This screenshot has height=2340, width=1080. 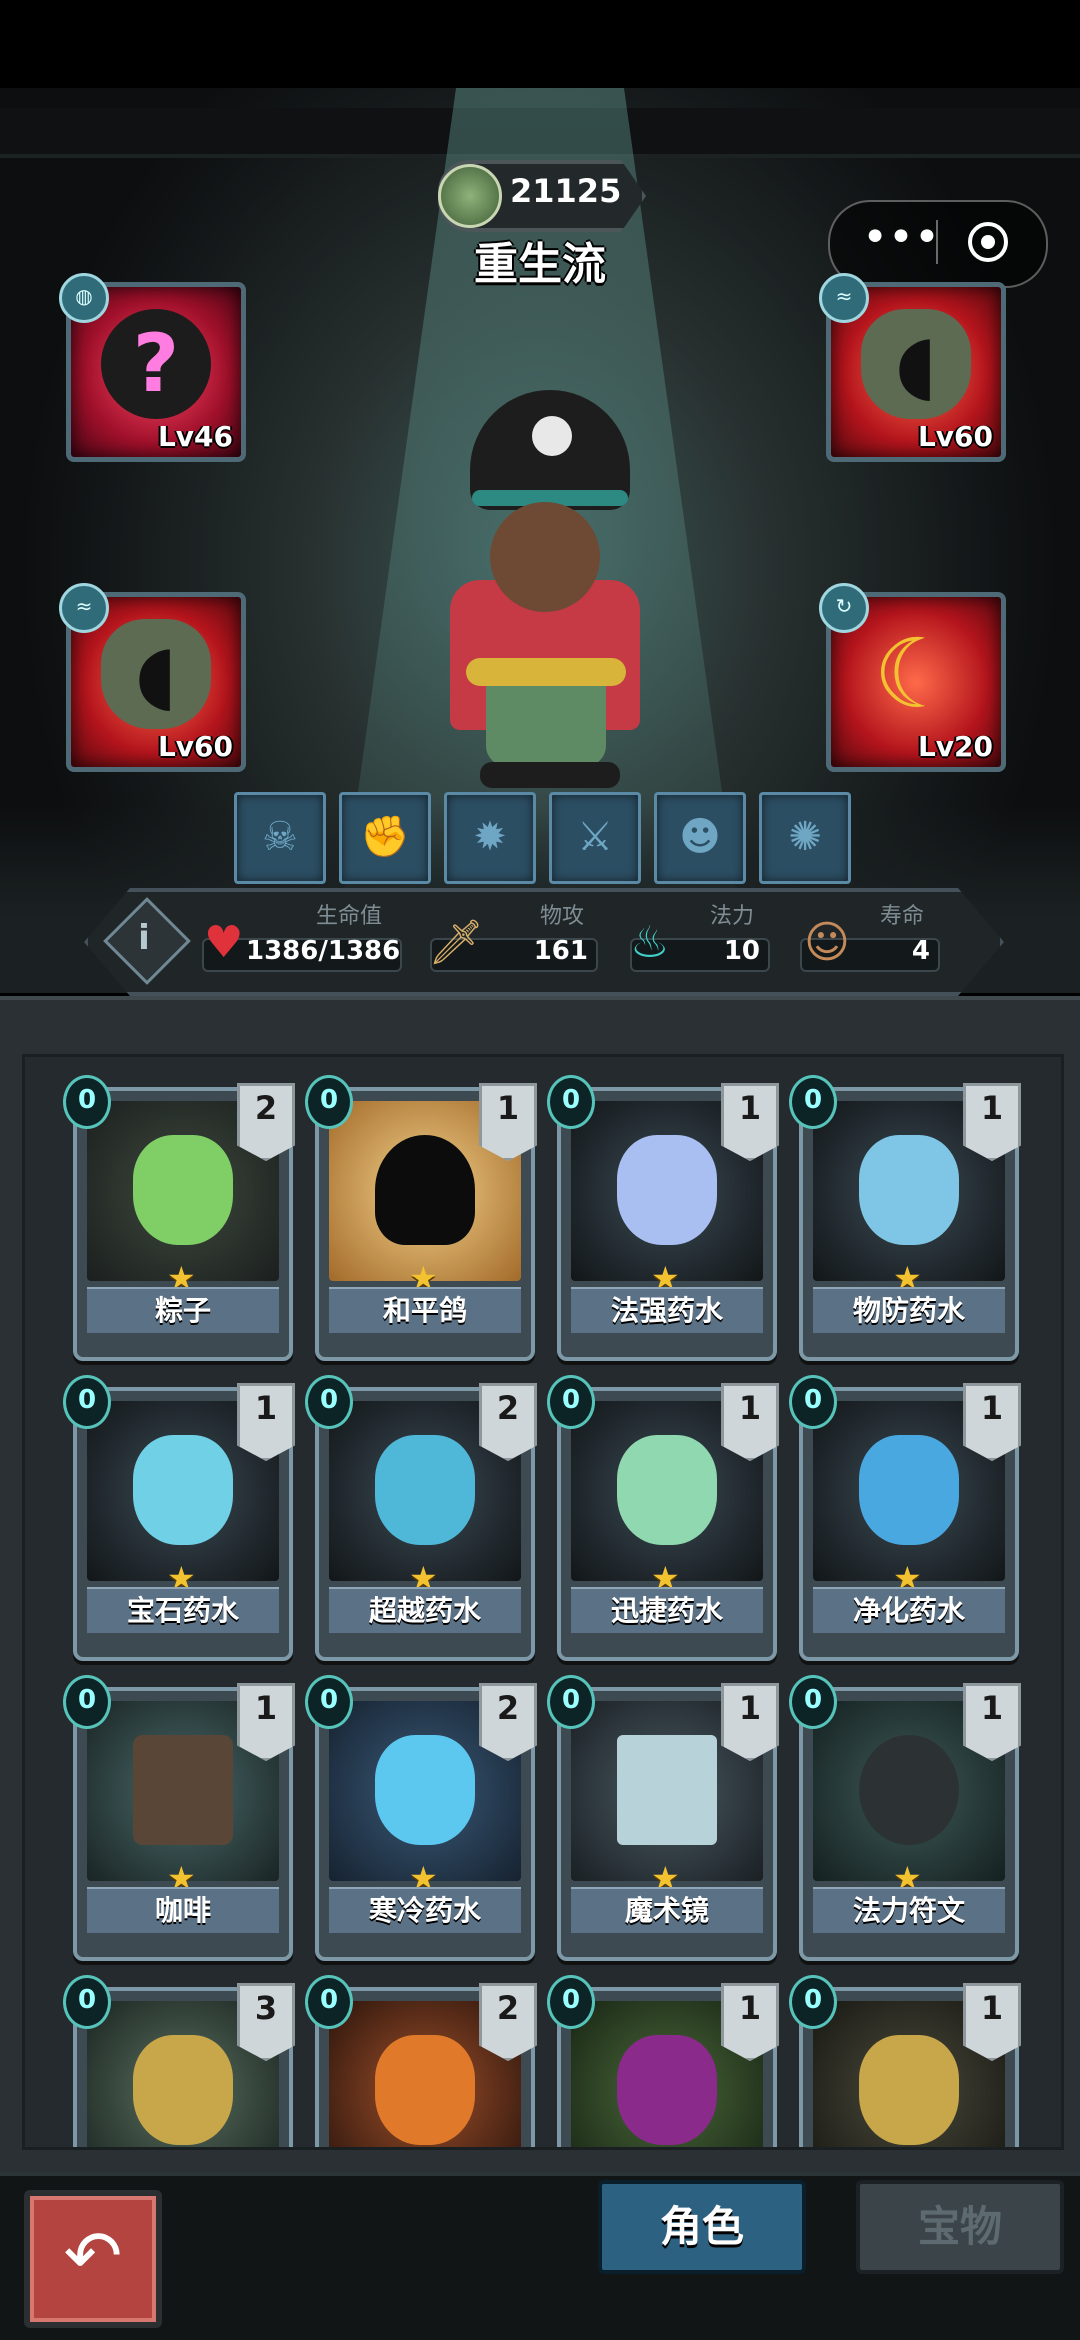 What do you see at coordinates (912, 677) in the screenshot?
I see `equip-slot-4: ↻ ☾ Lv20` at bounding box center [912, 677].